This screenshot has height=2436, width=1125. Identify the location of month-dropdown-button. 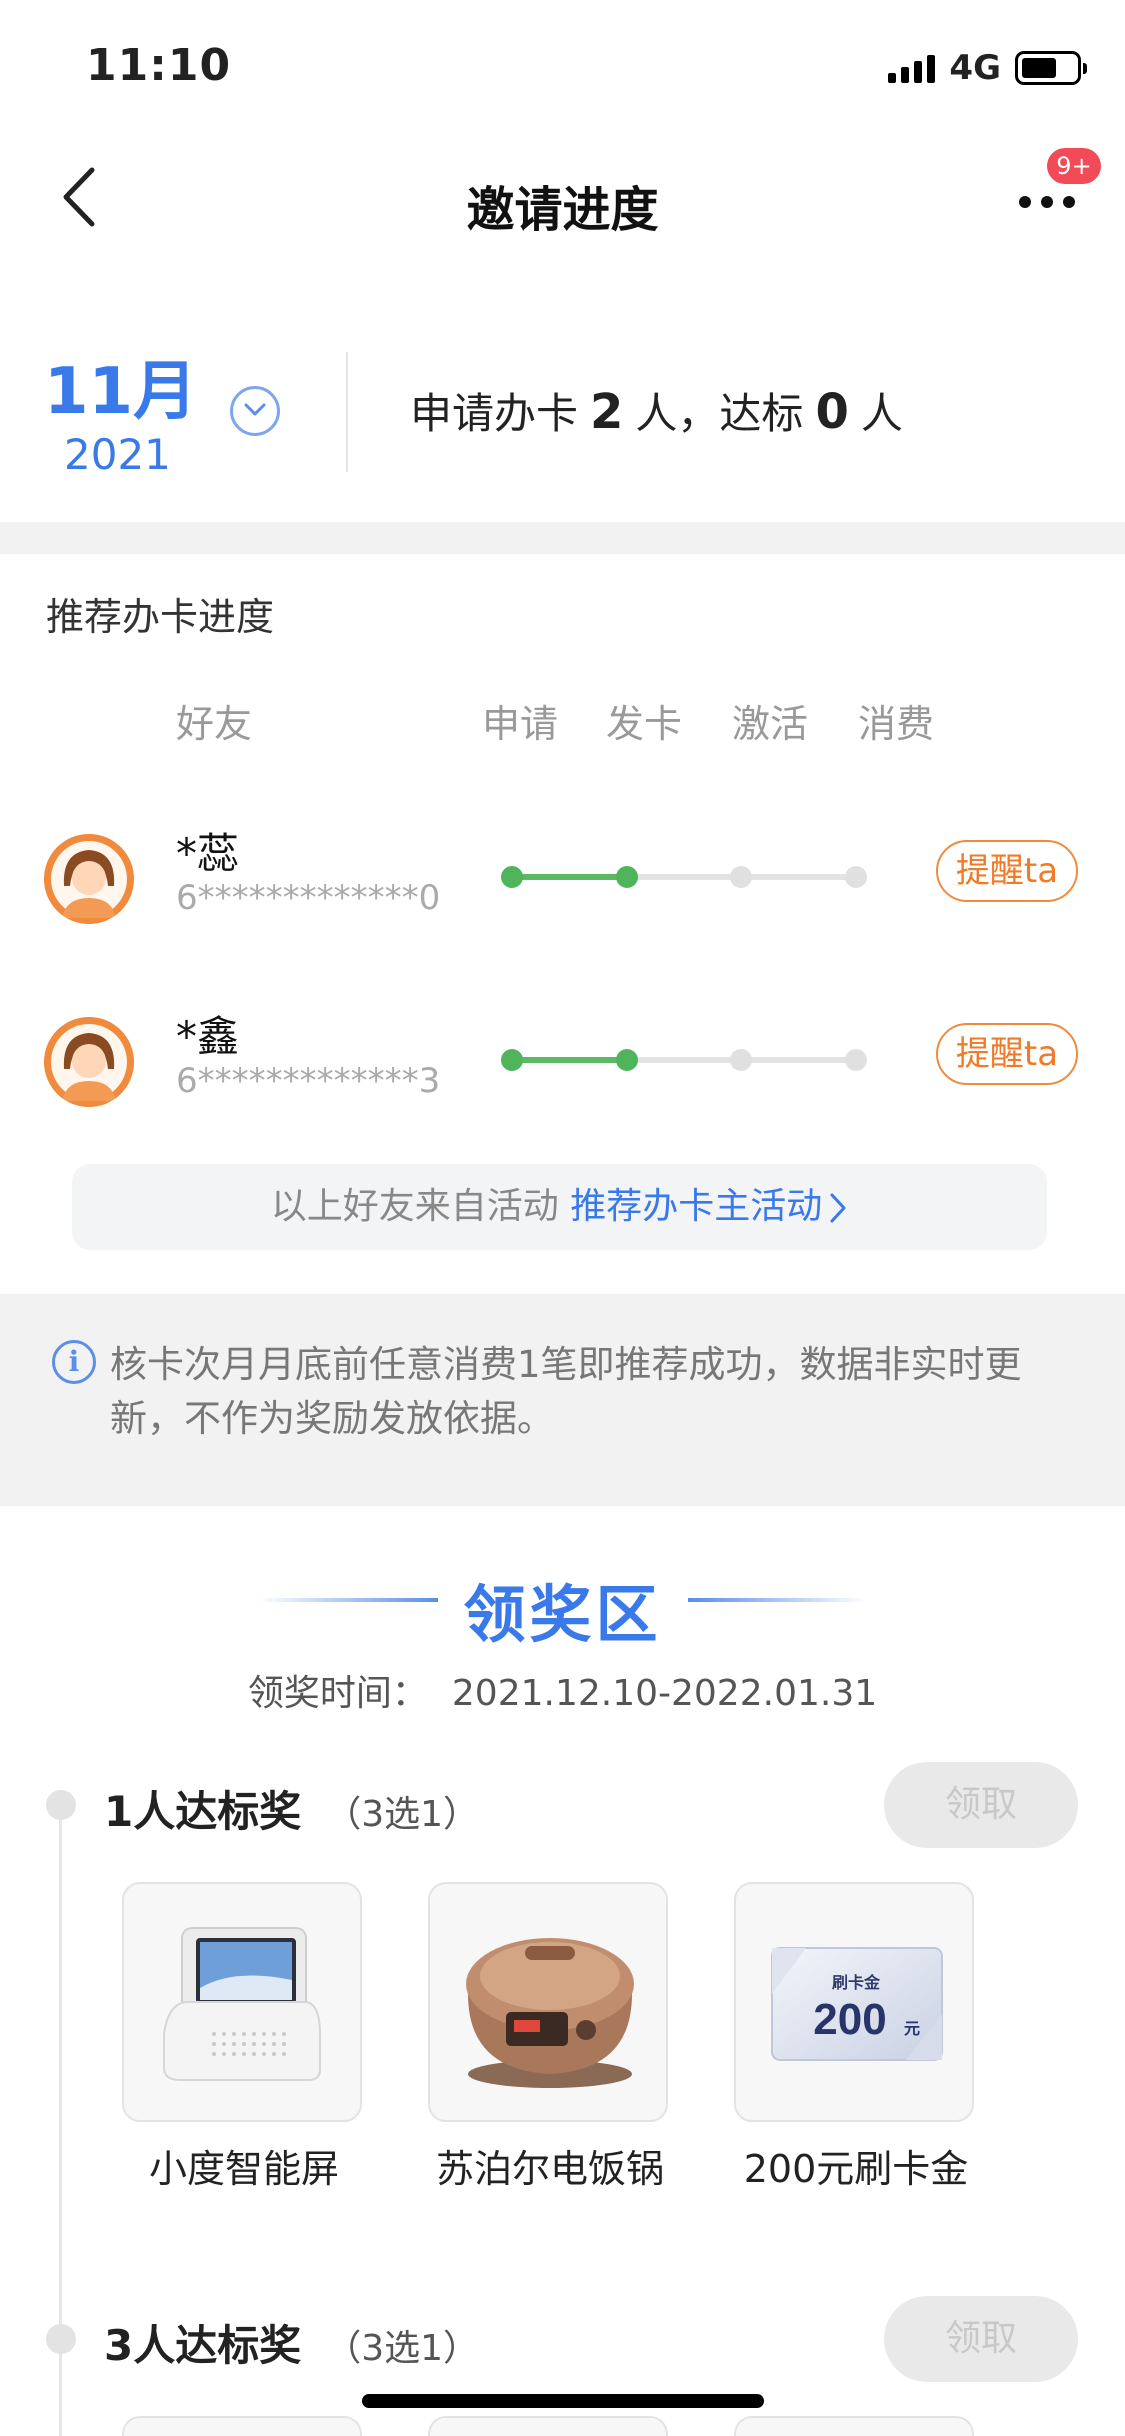
(255, 411).